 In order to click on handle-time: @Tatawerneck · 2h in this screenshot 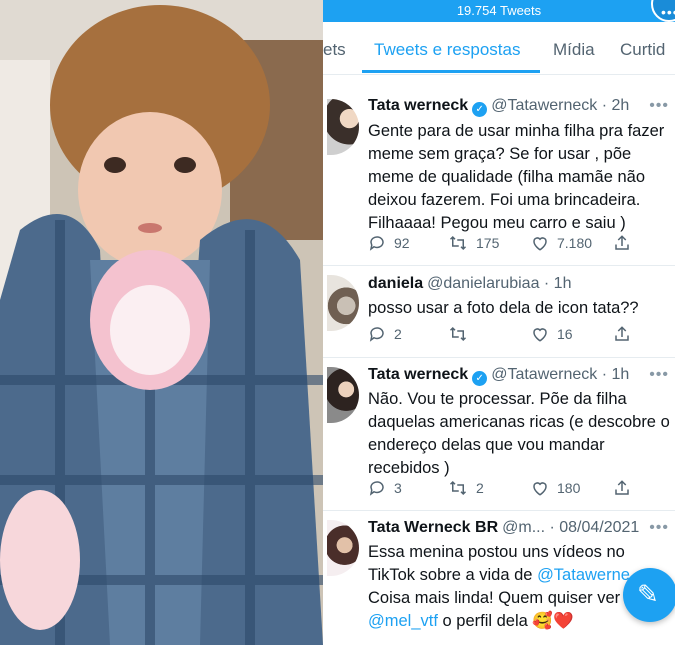, I will do `click(560, 105)`.